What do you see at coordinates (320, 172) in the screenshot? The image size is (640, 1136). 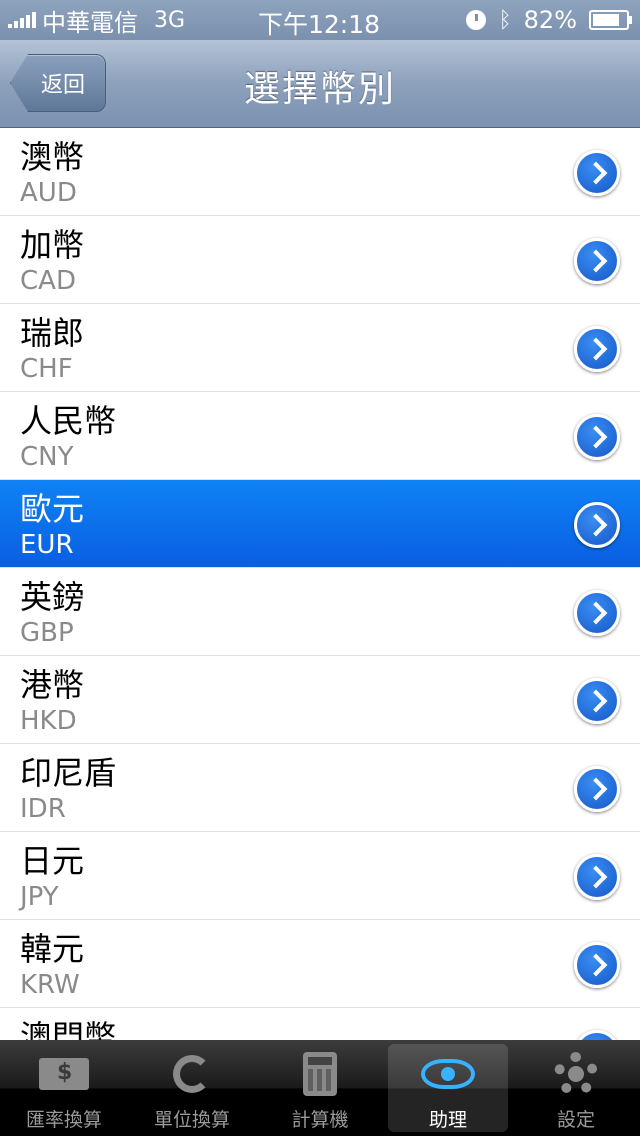 I see `currency-row-aud: 澳幣 AUD` at bounding box center [320, 172].